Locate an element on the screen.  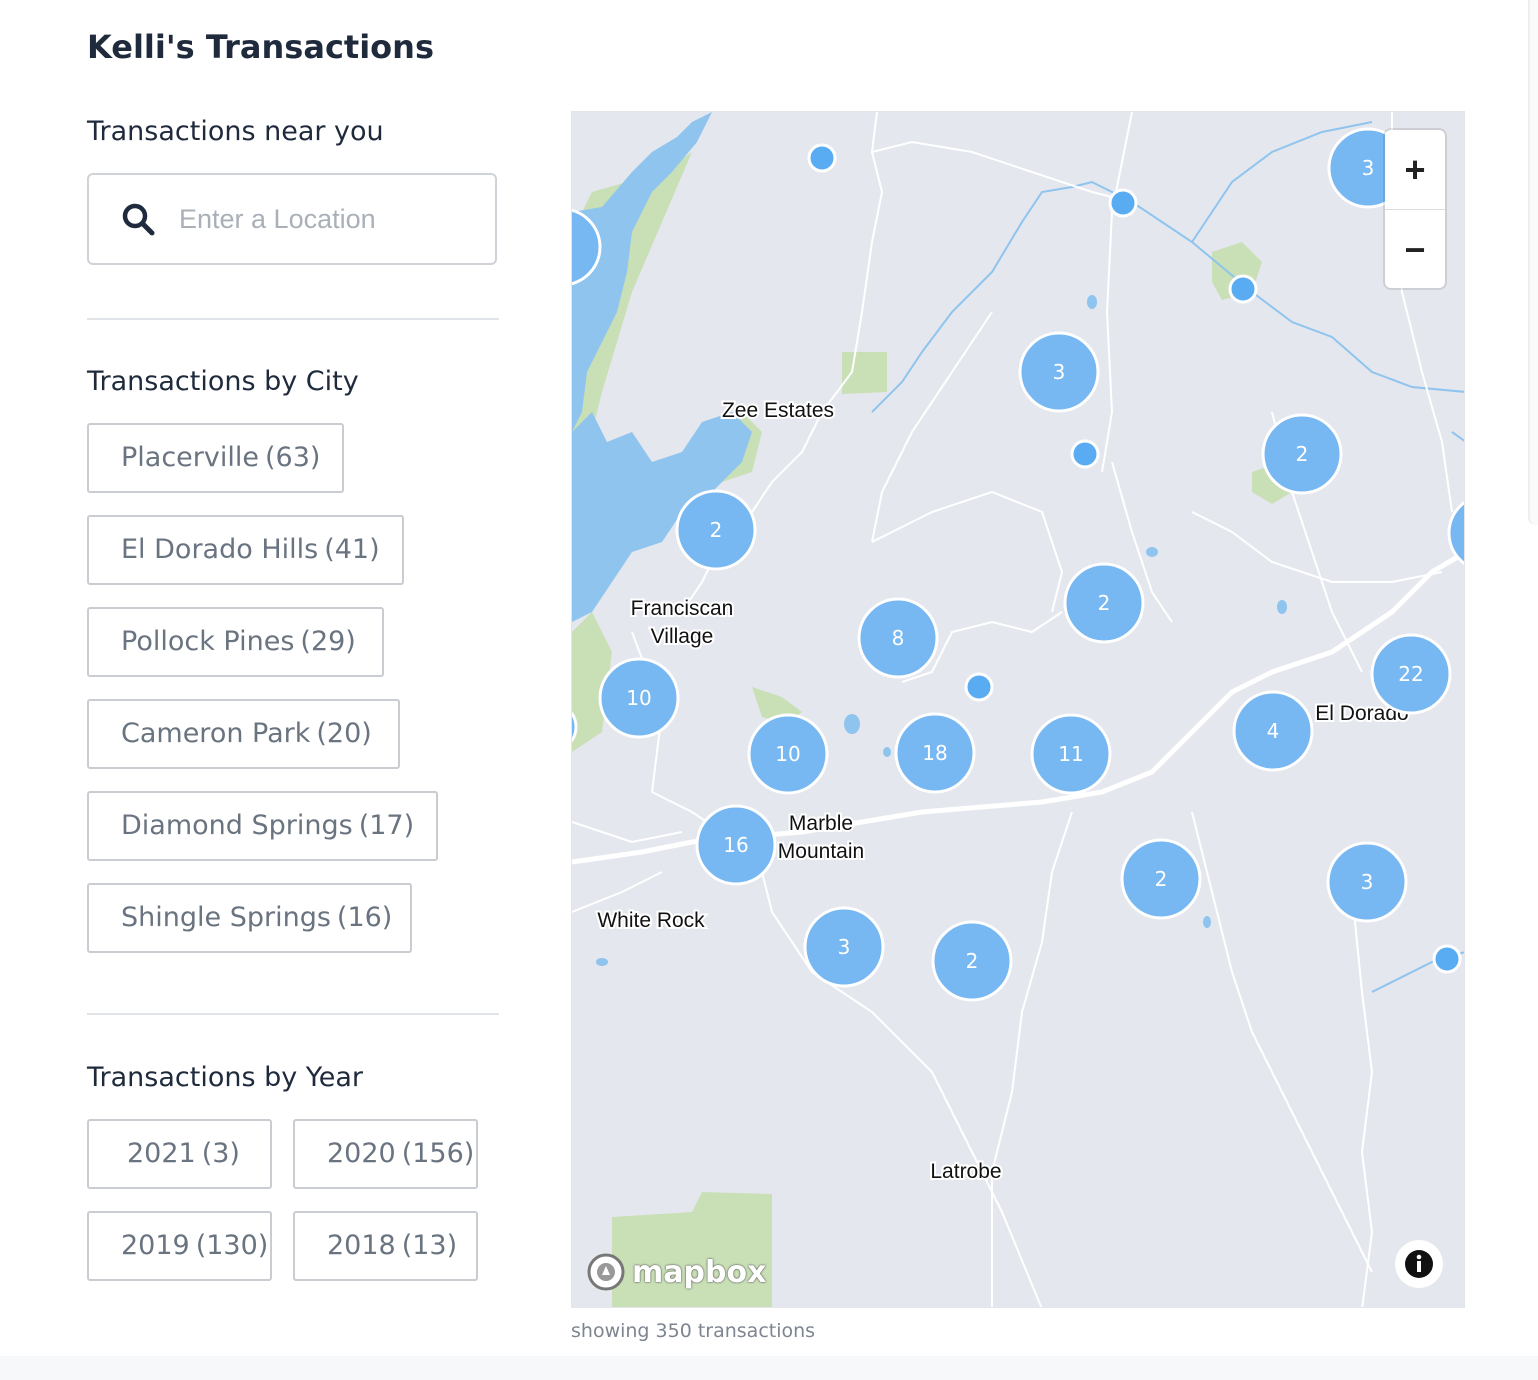
mapbox-logo: mapbox is located at coordinates (676, 1272).